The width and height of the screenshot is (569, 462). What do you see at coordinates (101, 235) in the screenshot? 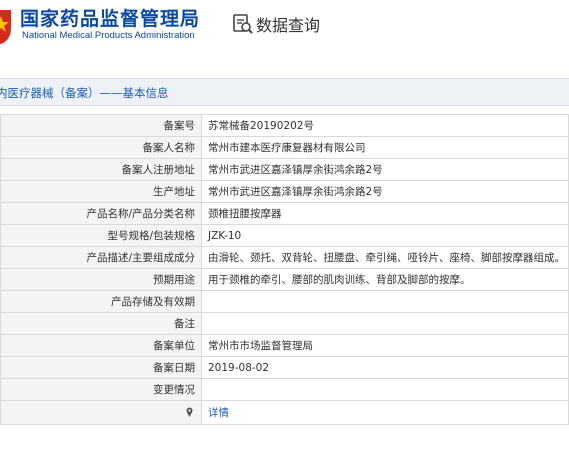
I see `field-label: 型号规格/包装规格` at bounding box center [101, 235].